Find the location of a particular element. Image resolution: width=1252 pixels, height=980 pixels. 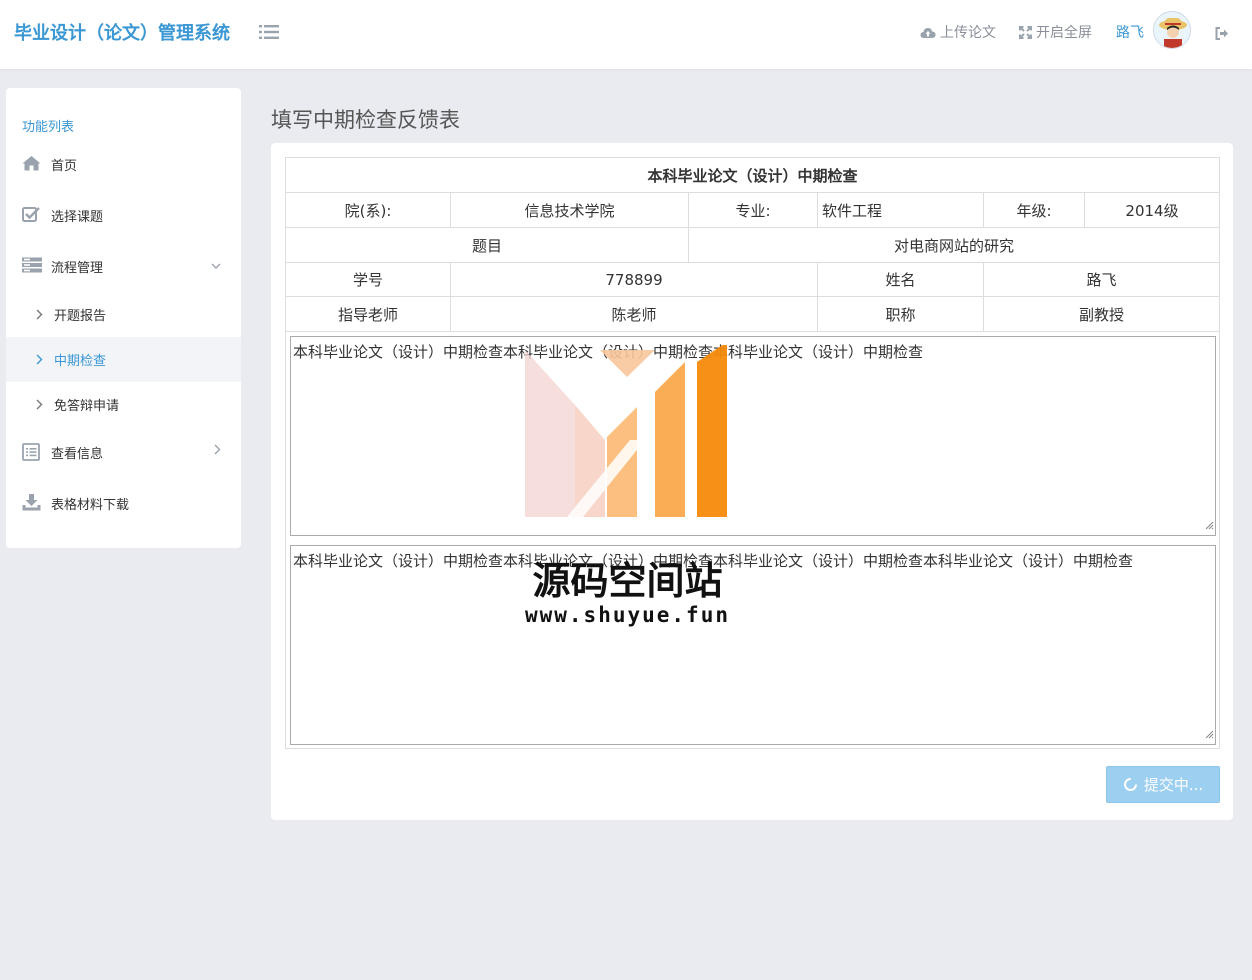

sidebar-subitem-proposal: 开题报告 is located at coordinates (123, 314).